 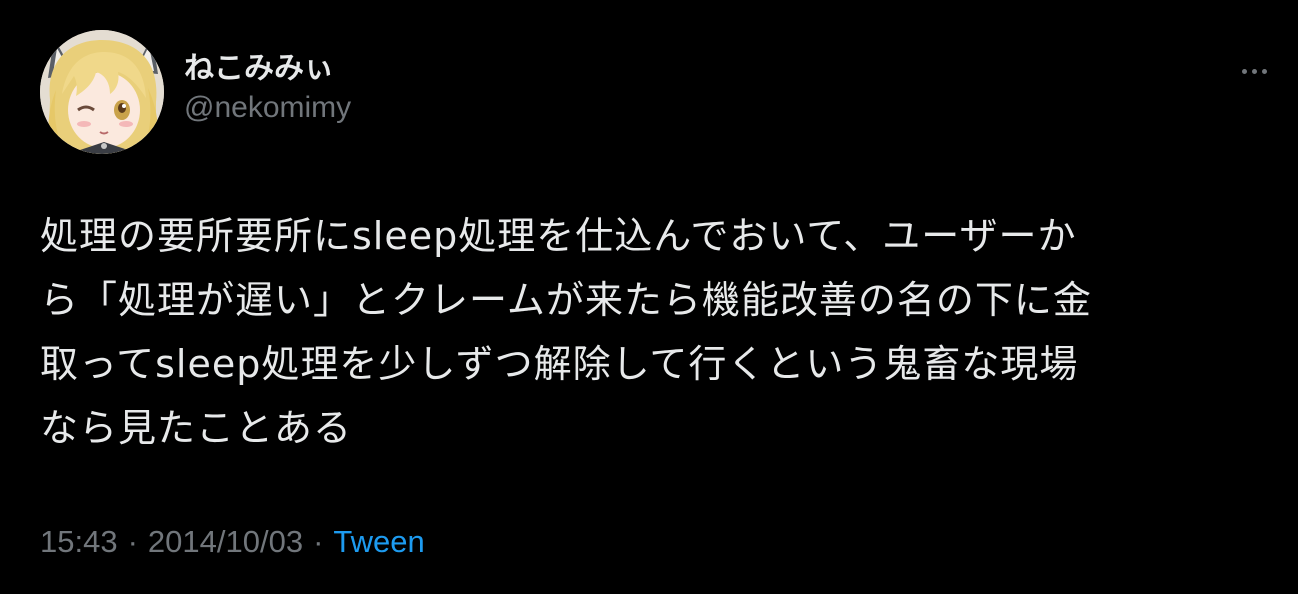 I want to click on more-options-button, so click(x=1254, y=71).